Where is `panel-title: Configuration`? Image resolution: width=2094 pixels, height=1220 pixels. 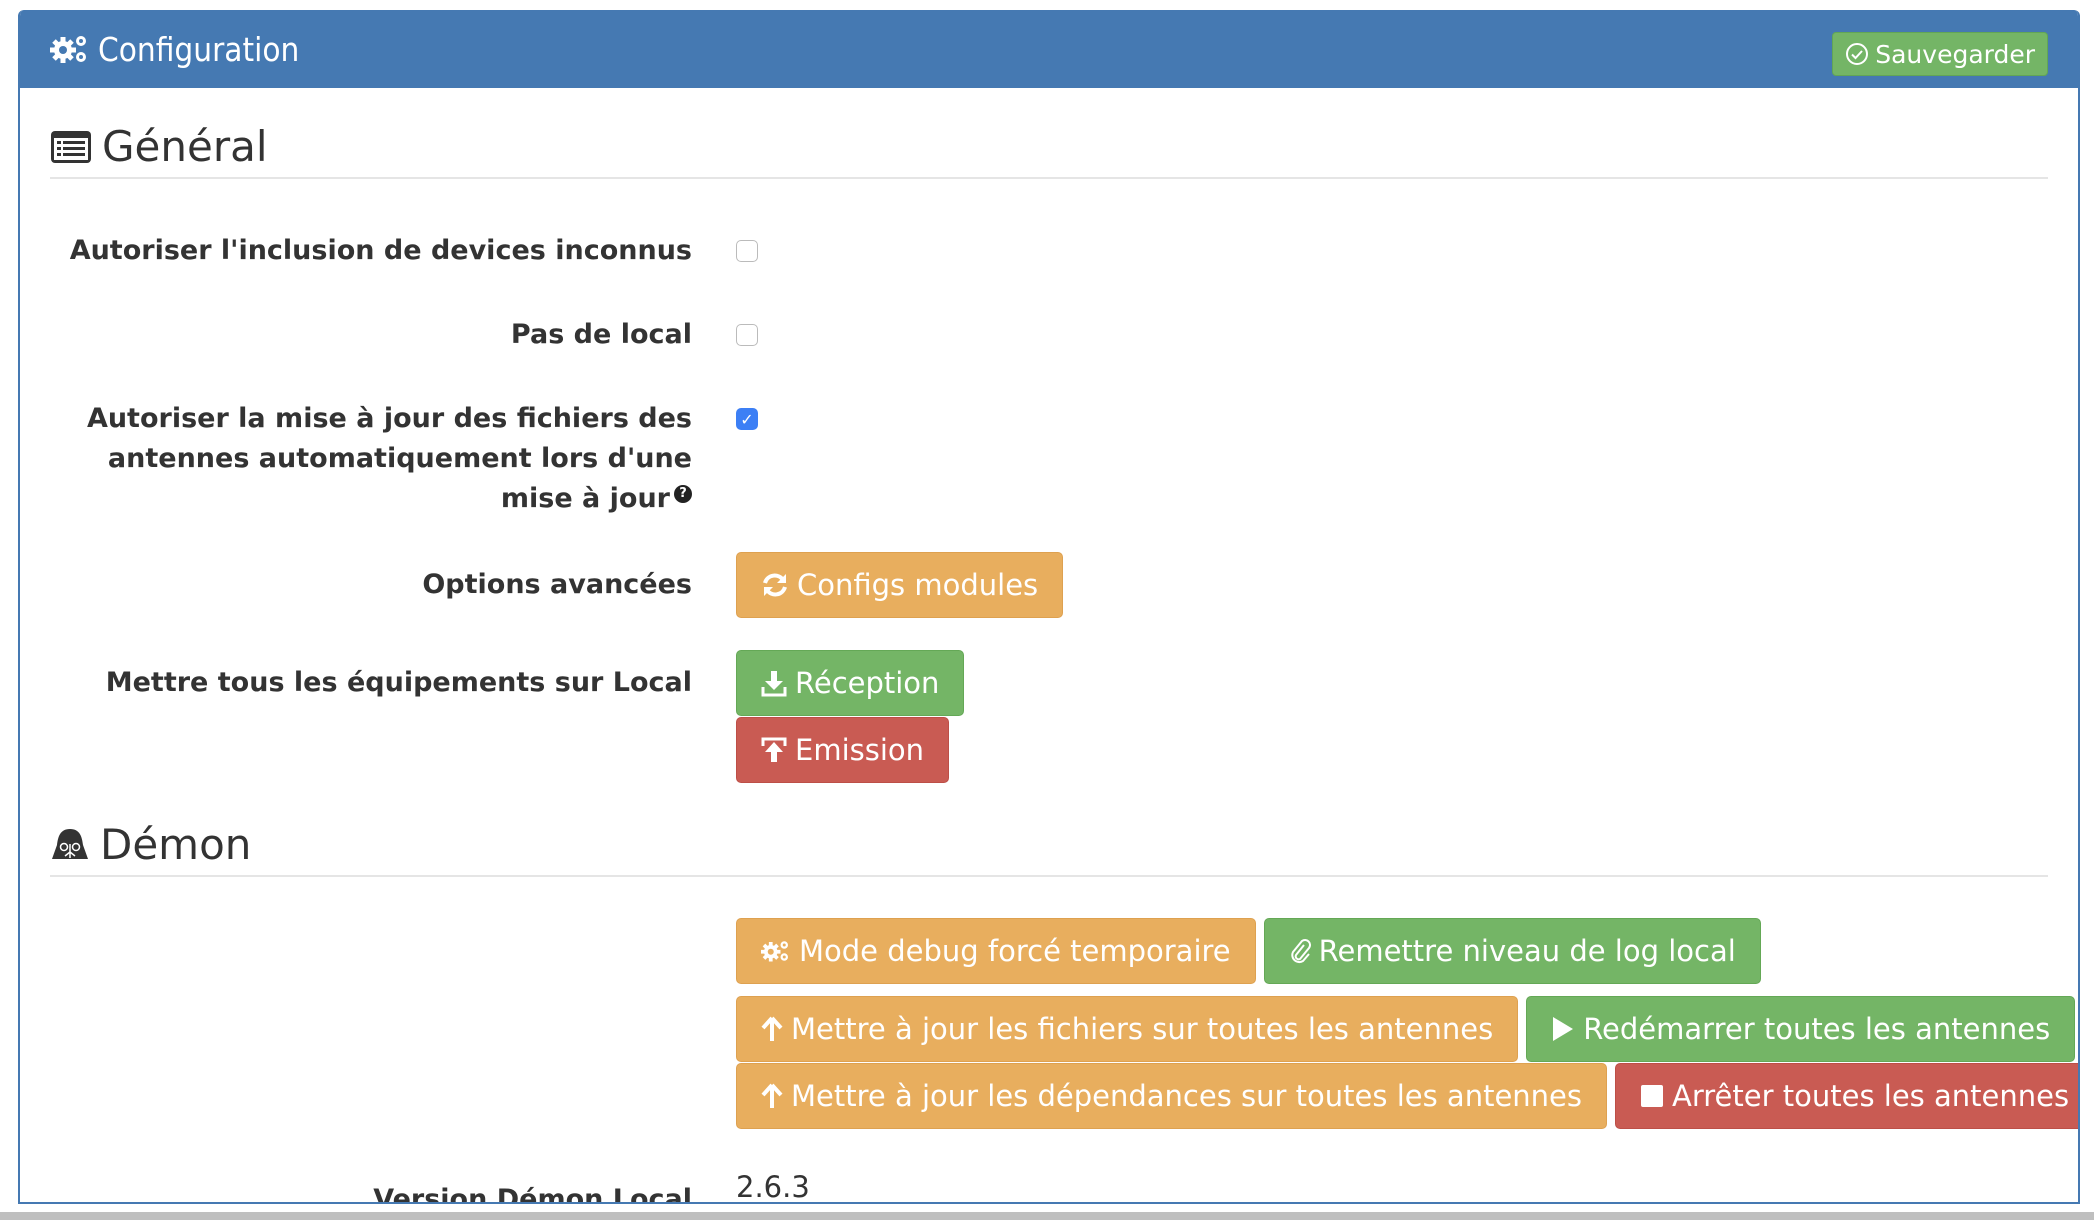
panel-title: Configuration is located at coordinates (174, 49).